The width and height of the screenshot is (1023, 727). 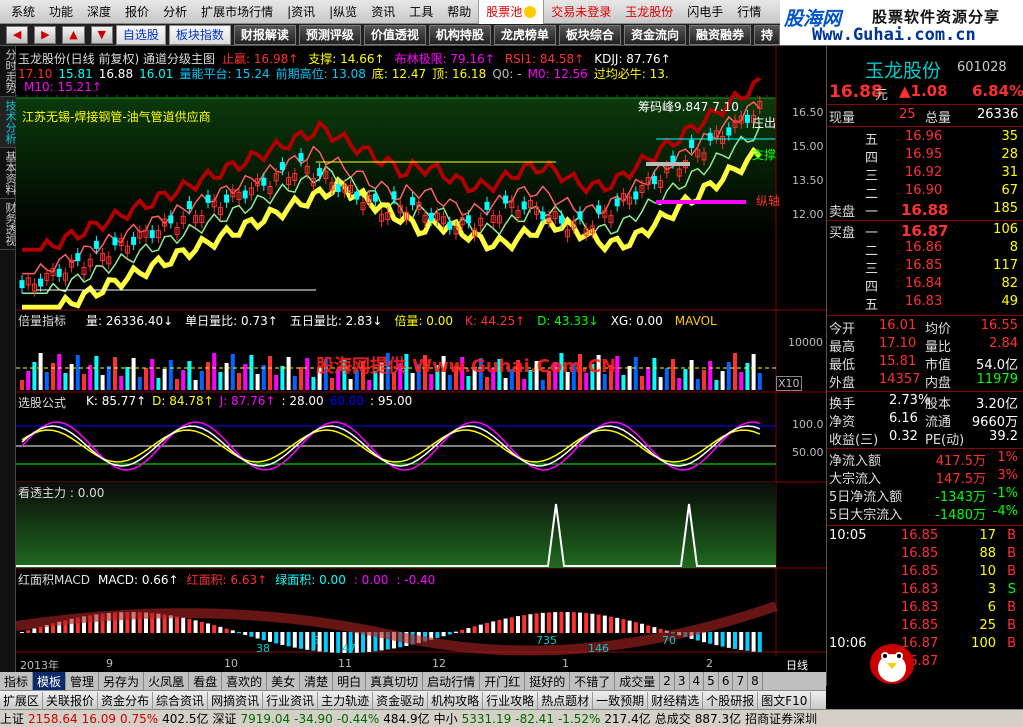 What do you see at coordinates (99, 12) in the screenshot?
I see `menu-item-2: 深度` at bounding box center [99, 12].